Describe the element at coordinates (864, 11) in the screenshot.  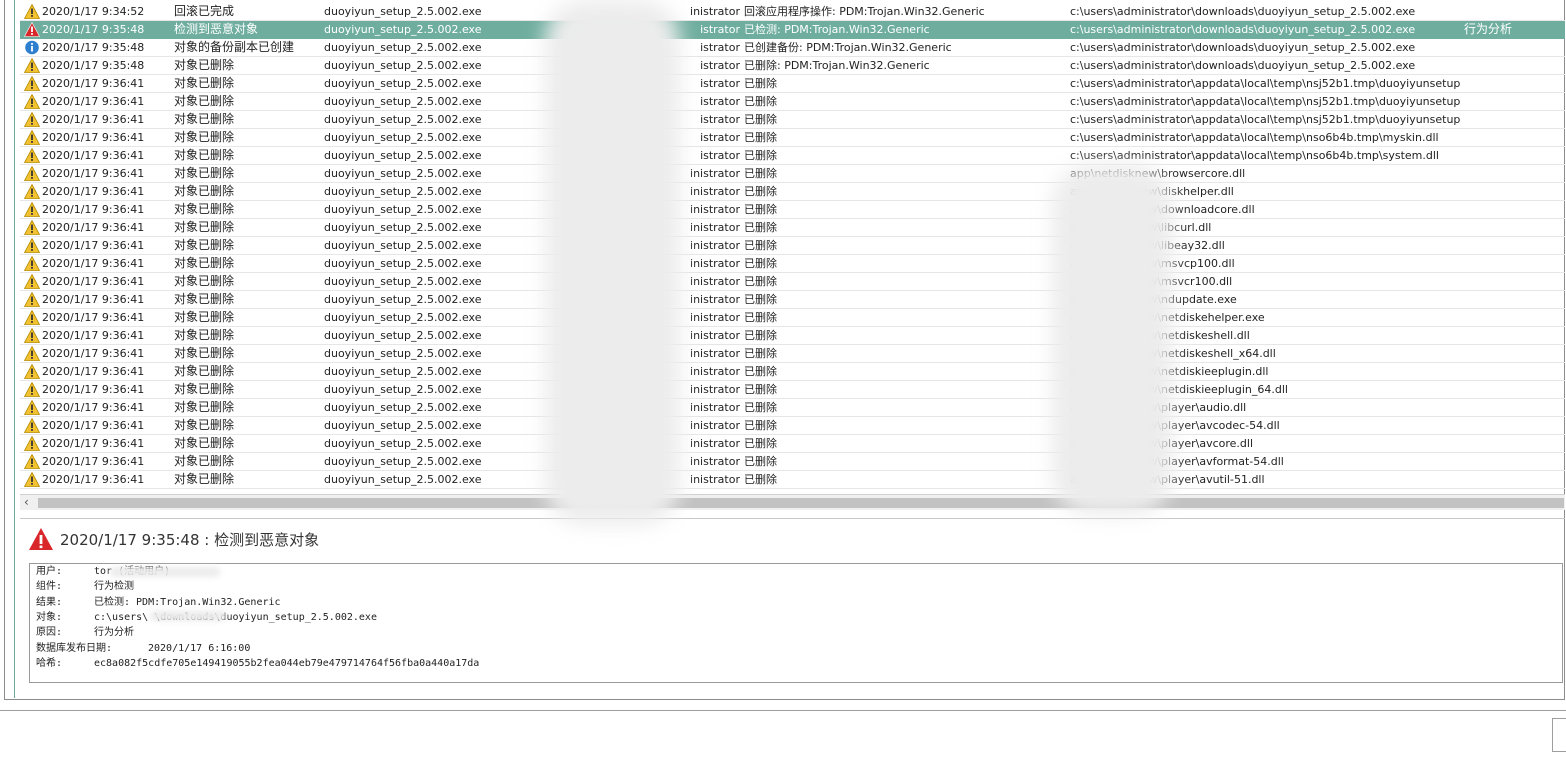
I see `event-result: 回滚应用程序操作: PDM:Trojan.Win32.Generic` at that location.